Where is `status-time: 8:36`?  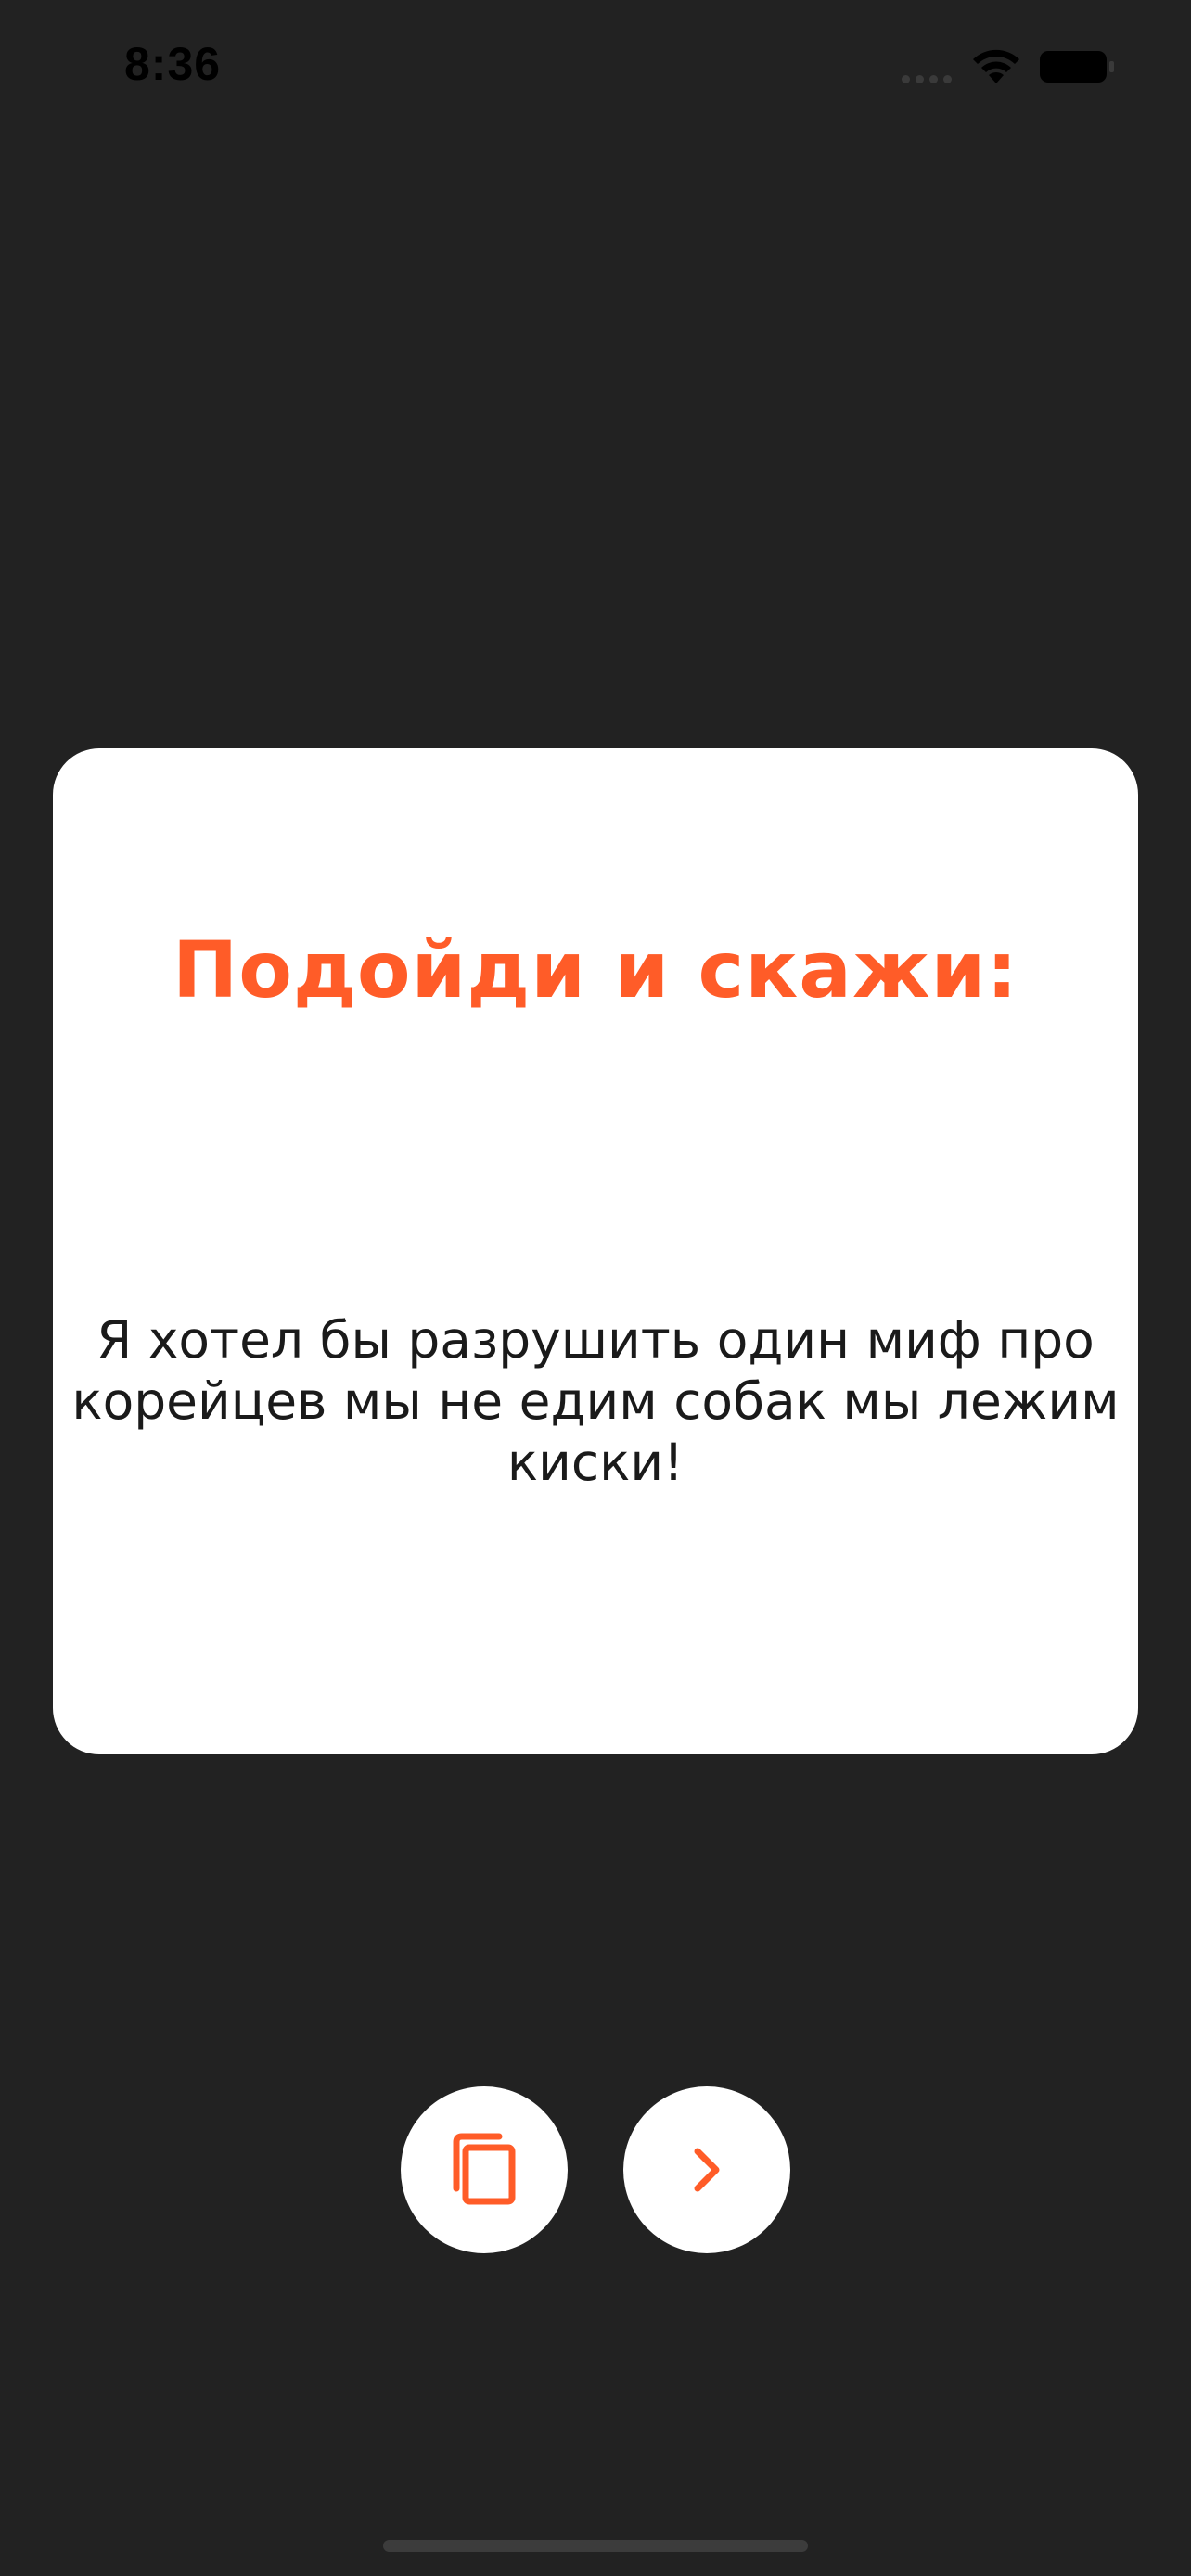
status-time: 8:36 is located at coordinates (173, 64).